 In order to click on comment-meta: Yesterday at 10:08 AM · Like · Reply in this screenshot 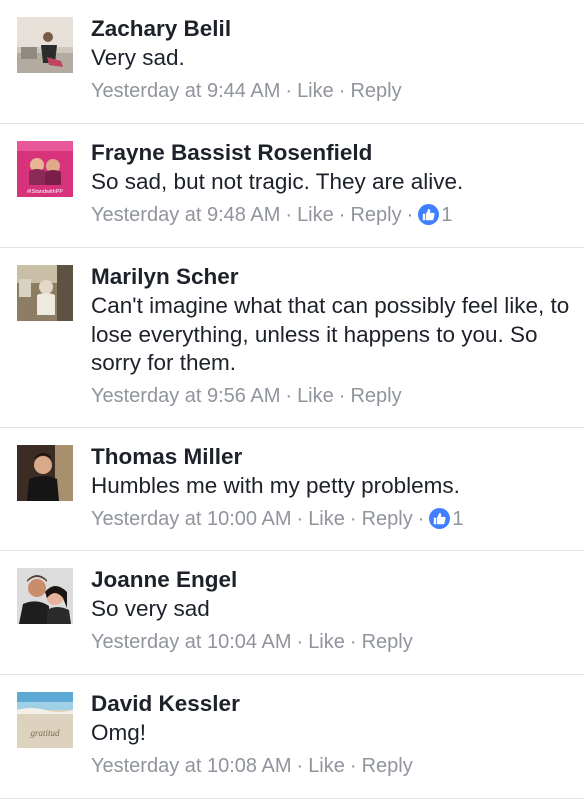, I will do `click(332, 766)`.